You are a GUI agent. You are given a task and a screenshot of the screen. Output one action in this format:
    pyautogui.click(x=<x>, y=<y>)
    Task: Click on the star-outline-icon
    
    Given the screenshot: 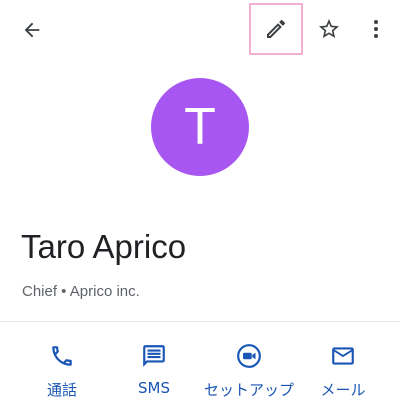 What is the action you would take?
    pyautogui.click(x=329, y=28)
    